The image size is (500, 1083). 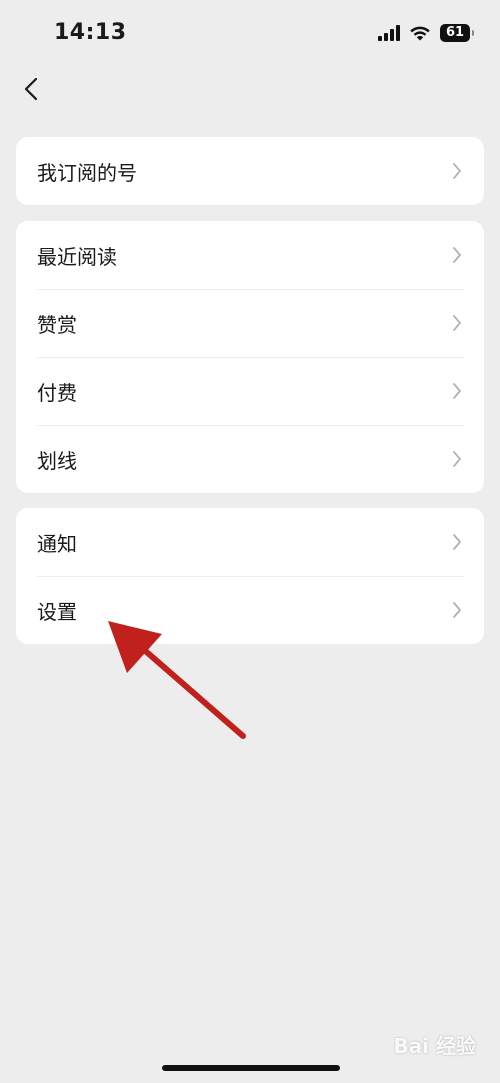 I want to click on list-item-label: 通知, so click(x=57, y=543).